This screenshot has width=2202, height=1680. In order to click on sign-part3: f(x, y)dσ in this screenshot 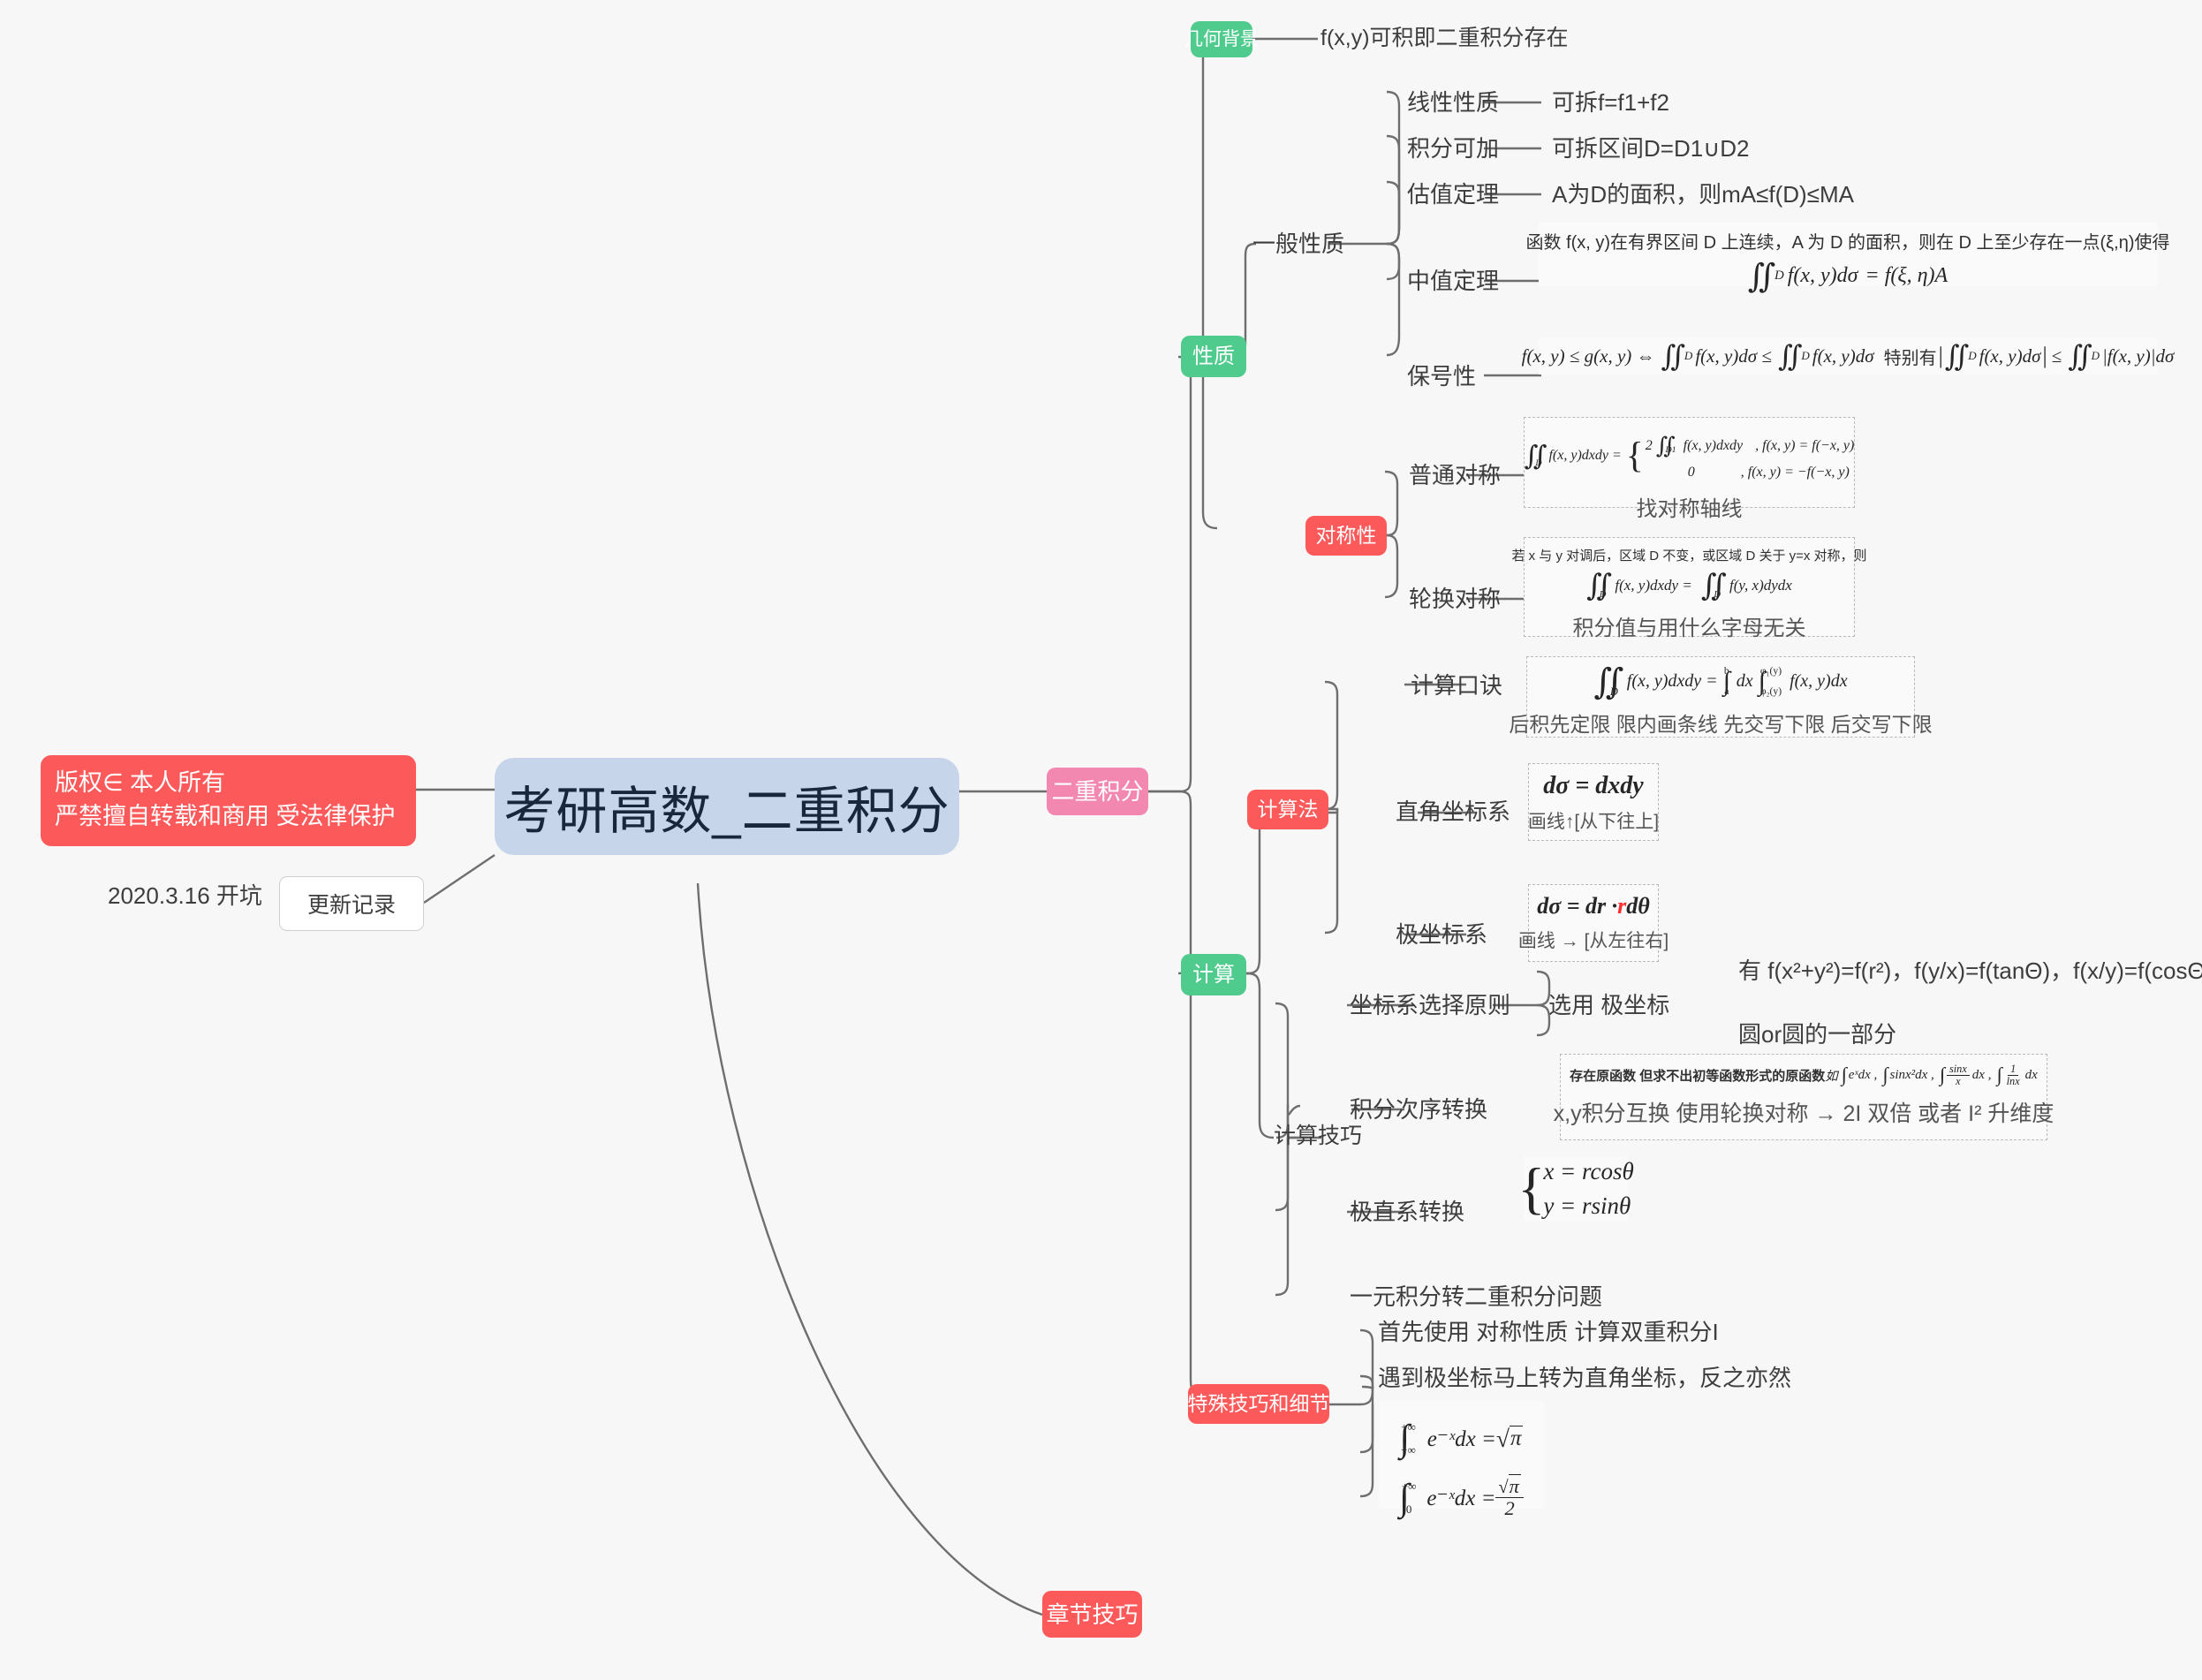, I will do `click(1843, 355)`.